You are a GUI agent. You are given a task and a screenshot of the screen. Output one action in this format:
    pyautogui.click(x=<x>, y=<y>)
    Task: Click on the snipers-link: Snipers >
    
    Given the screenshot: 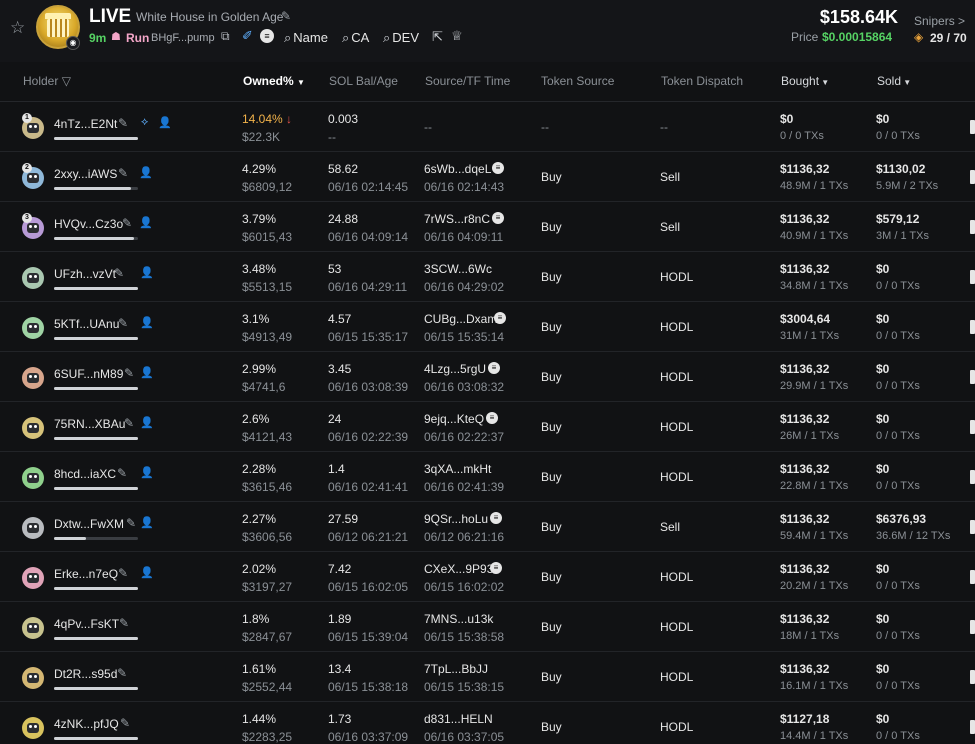 What is the action you would take?
    pyautogui.click(x=939, y=21)
    